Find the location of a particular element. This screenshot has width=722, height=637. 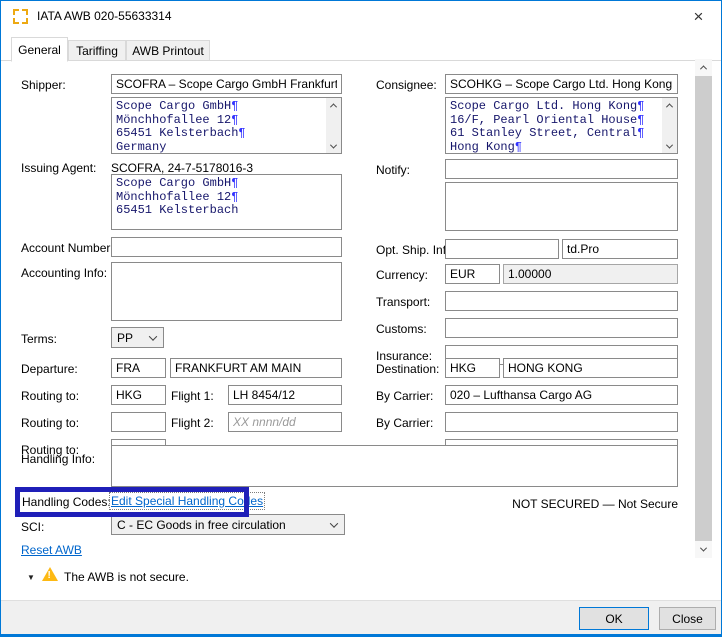

handling-info-area is located at coordinates (394, 466).